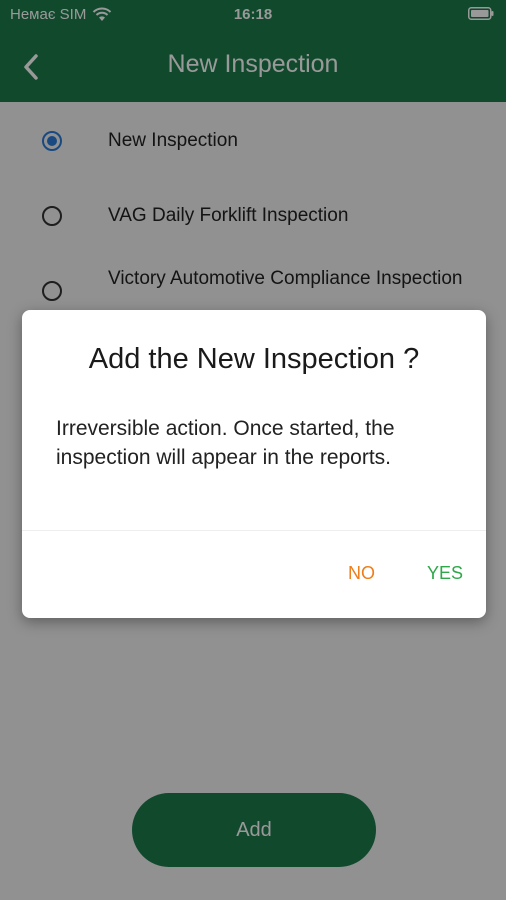 This screenshot has height=900, width=506. Describe the element at coordinates (445, 573) in the screenshot. I see `yes-button: YES` at that location.